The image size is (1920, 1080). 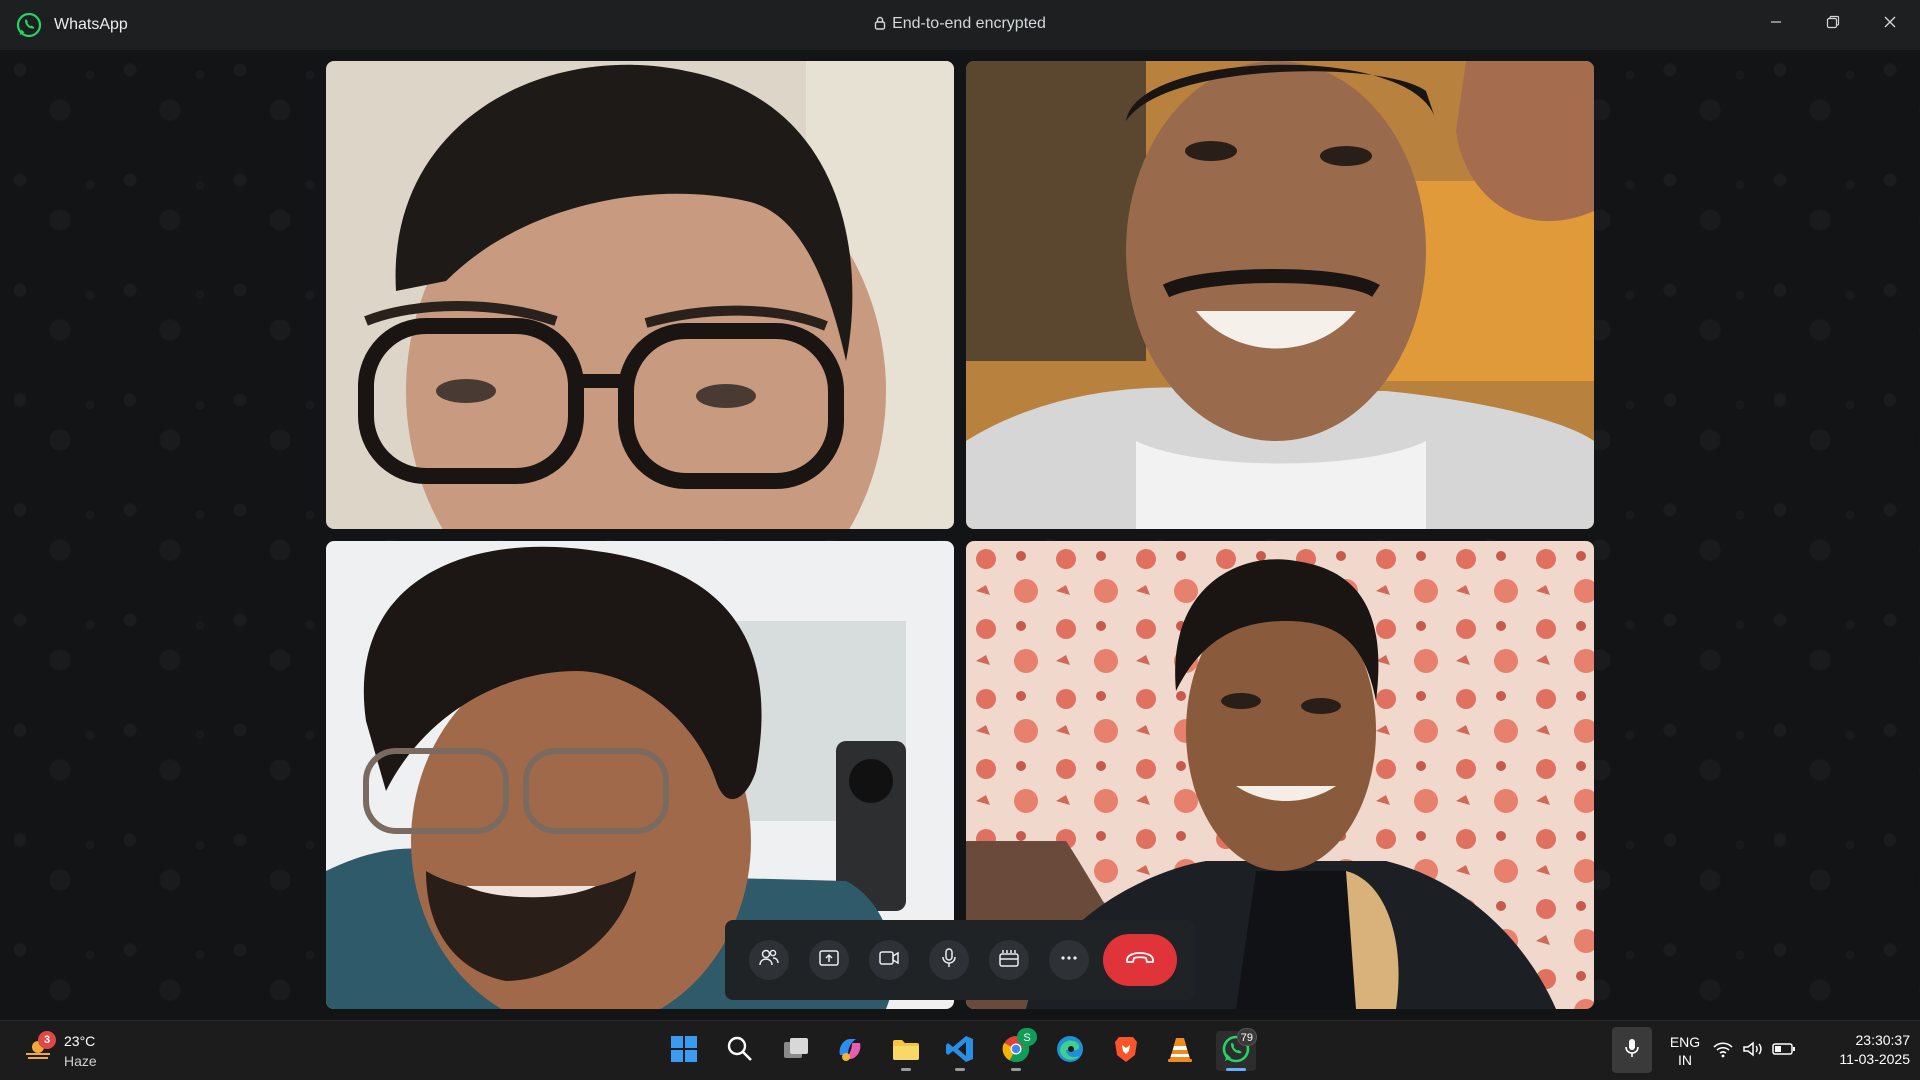 What do you see at coordinates (1685, 1042) in the screenshot?
I see `language-code: ENG` at bounding box center [1685, 1042].